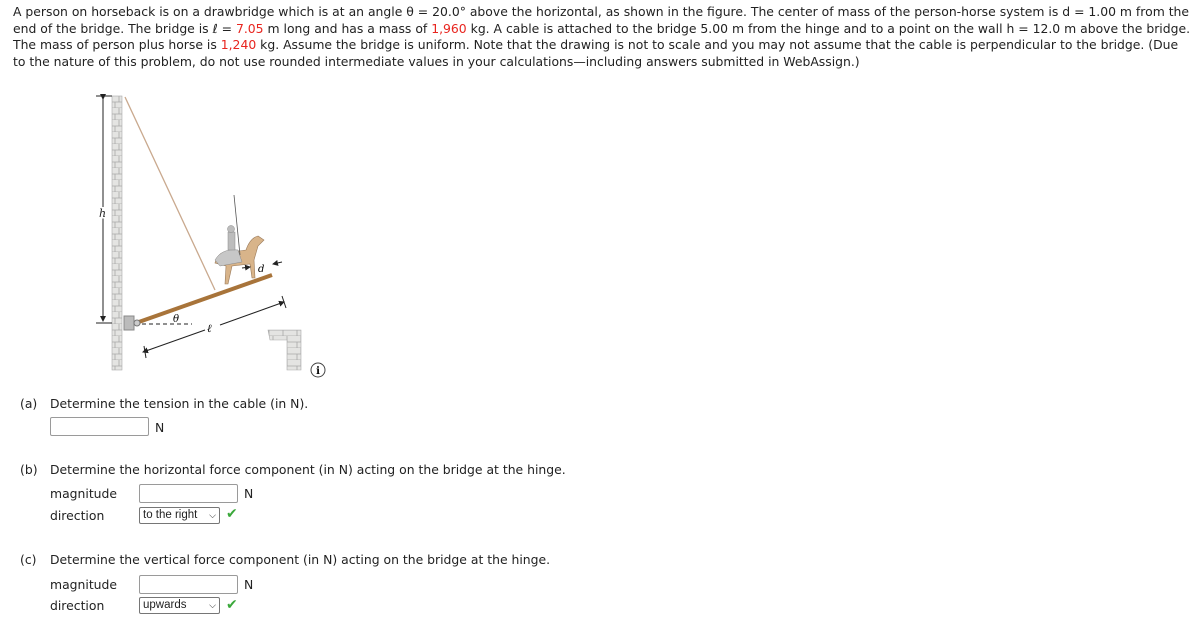 The height and width of the screenshot is (642, 1200). I want to click on d-label: d, so click(261, 269).